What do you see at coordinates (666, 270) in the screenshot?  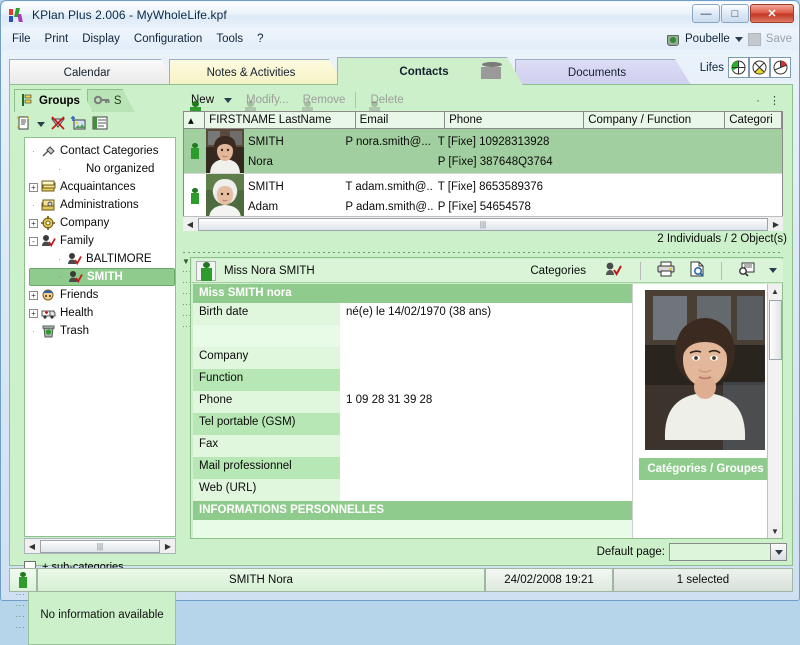 I see `print-icon` at bounding box center [666, 270].